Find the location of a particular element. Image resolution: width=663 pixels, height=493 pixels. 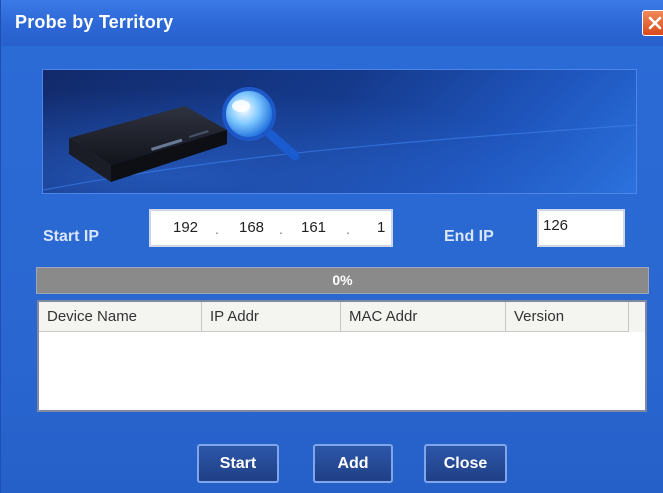

window-title: Probe by Territory is located at coordinates (94, 22).